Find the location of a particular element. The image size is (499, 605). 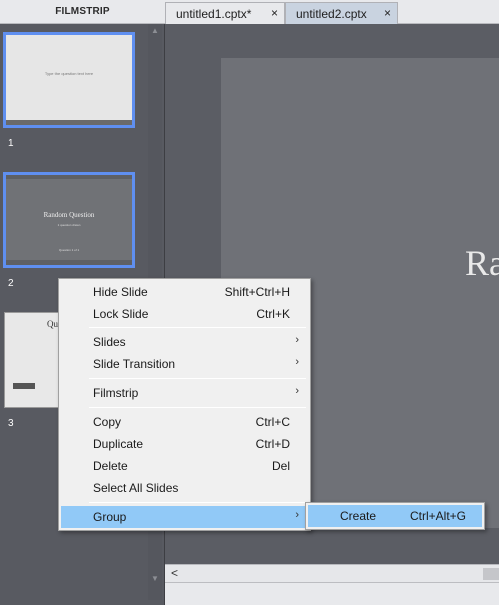

menu-item-label: Create is located at coordinates (358, 516).